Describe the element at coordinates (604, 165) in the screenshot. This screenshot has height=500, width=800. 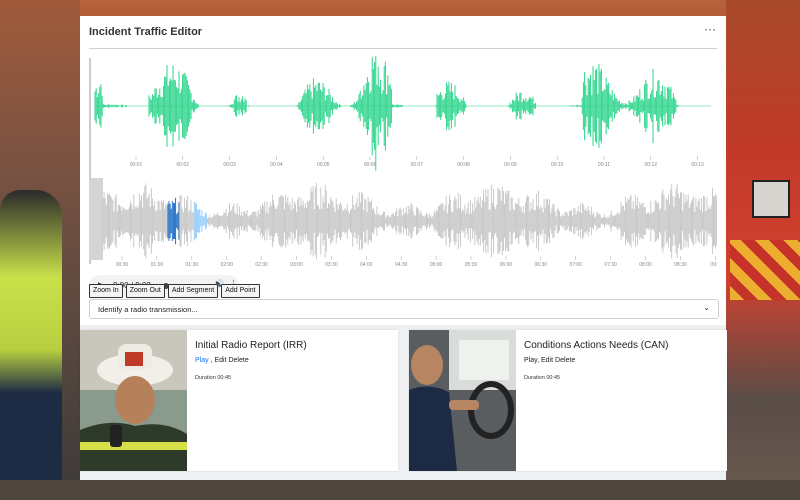
I see `overview-tick-label: 00:11` at that location.